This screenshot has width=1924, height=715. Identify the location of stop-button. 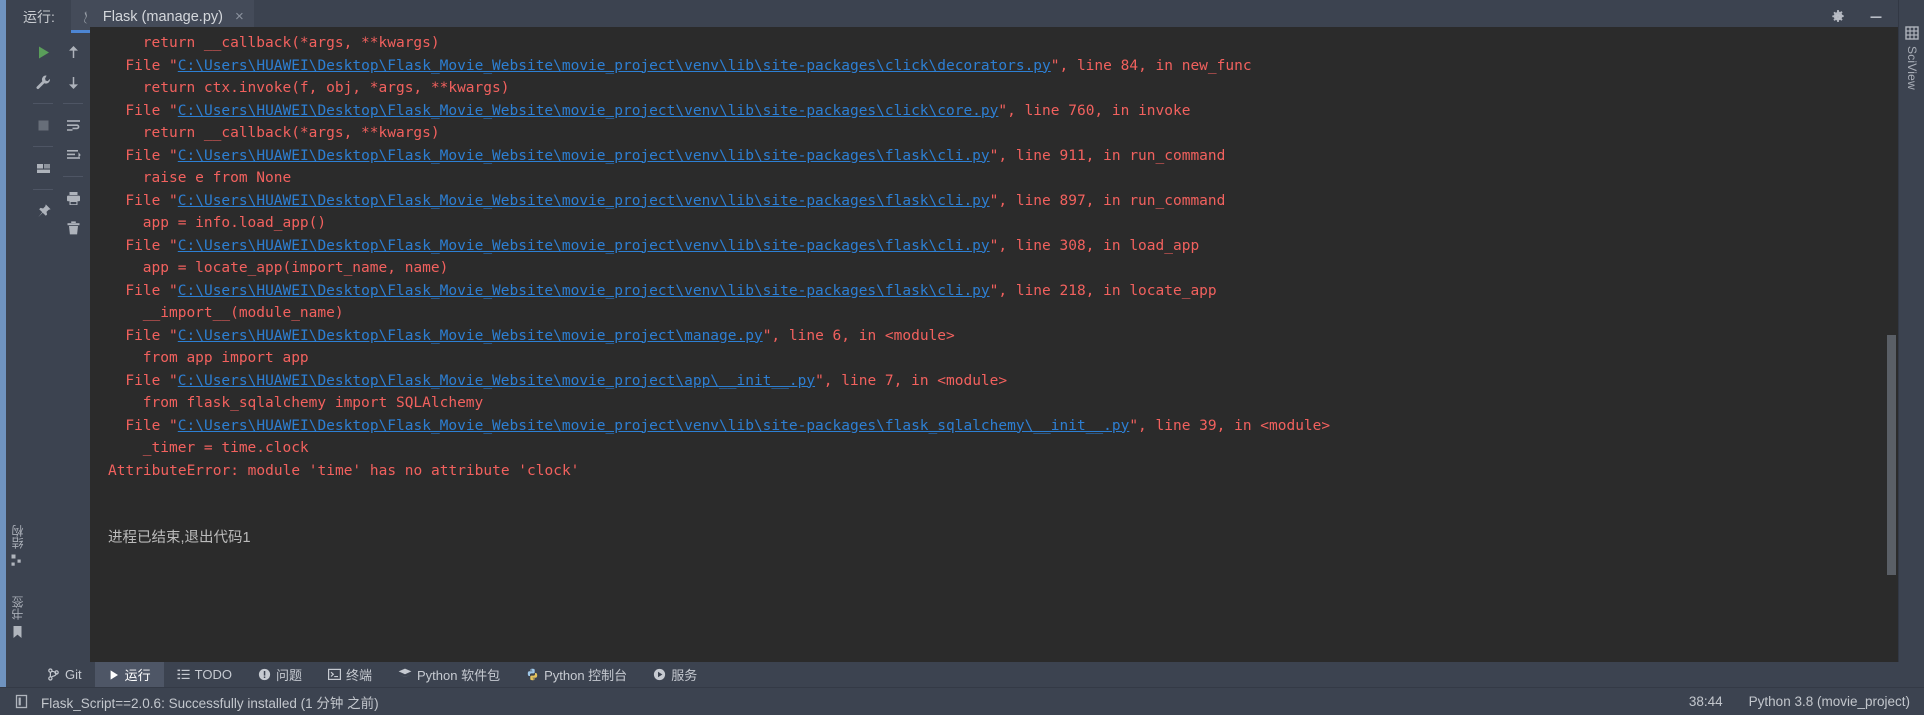
(43, 125).